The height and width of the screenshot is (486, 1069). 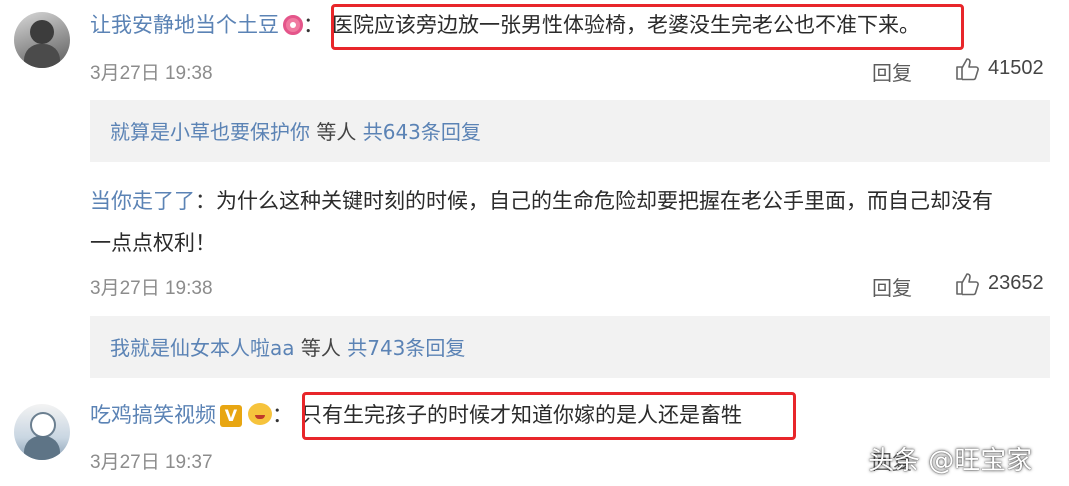 I want to click on reply-summary-count: 共643条回复, so click(x=422, y=132).